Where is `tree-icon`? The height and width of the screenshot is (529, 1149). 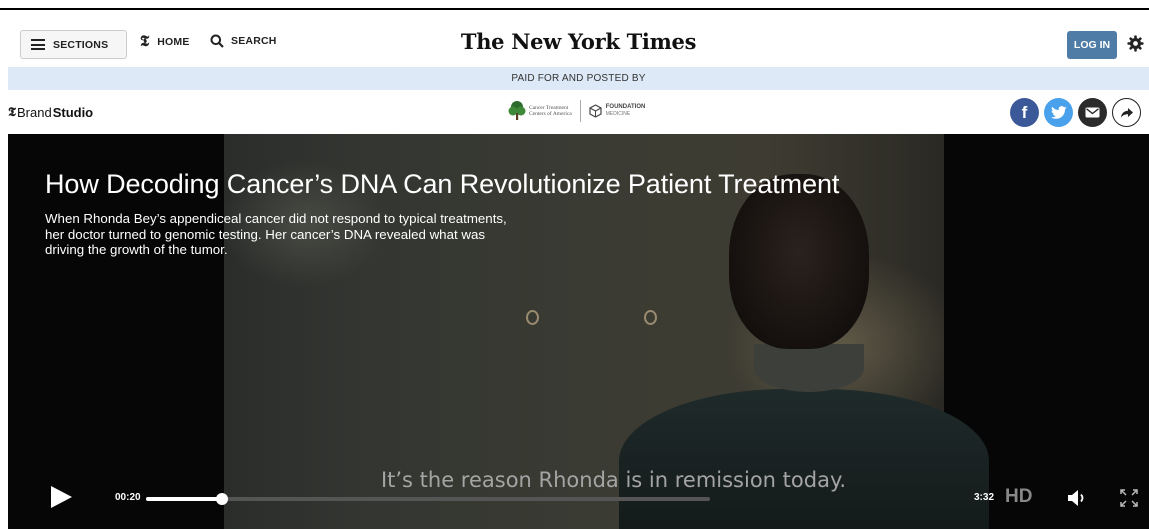 tree-icon is located at coordinates (517, 110).